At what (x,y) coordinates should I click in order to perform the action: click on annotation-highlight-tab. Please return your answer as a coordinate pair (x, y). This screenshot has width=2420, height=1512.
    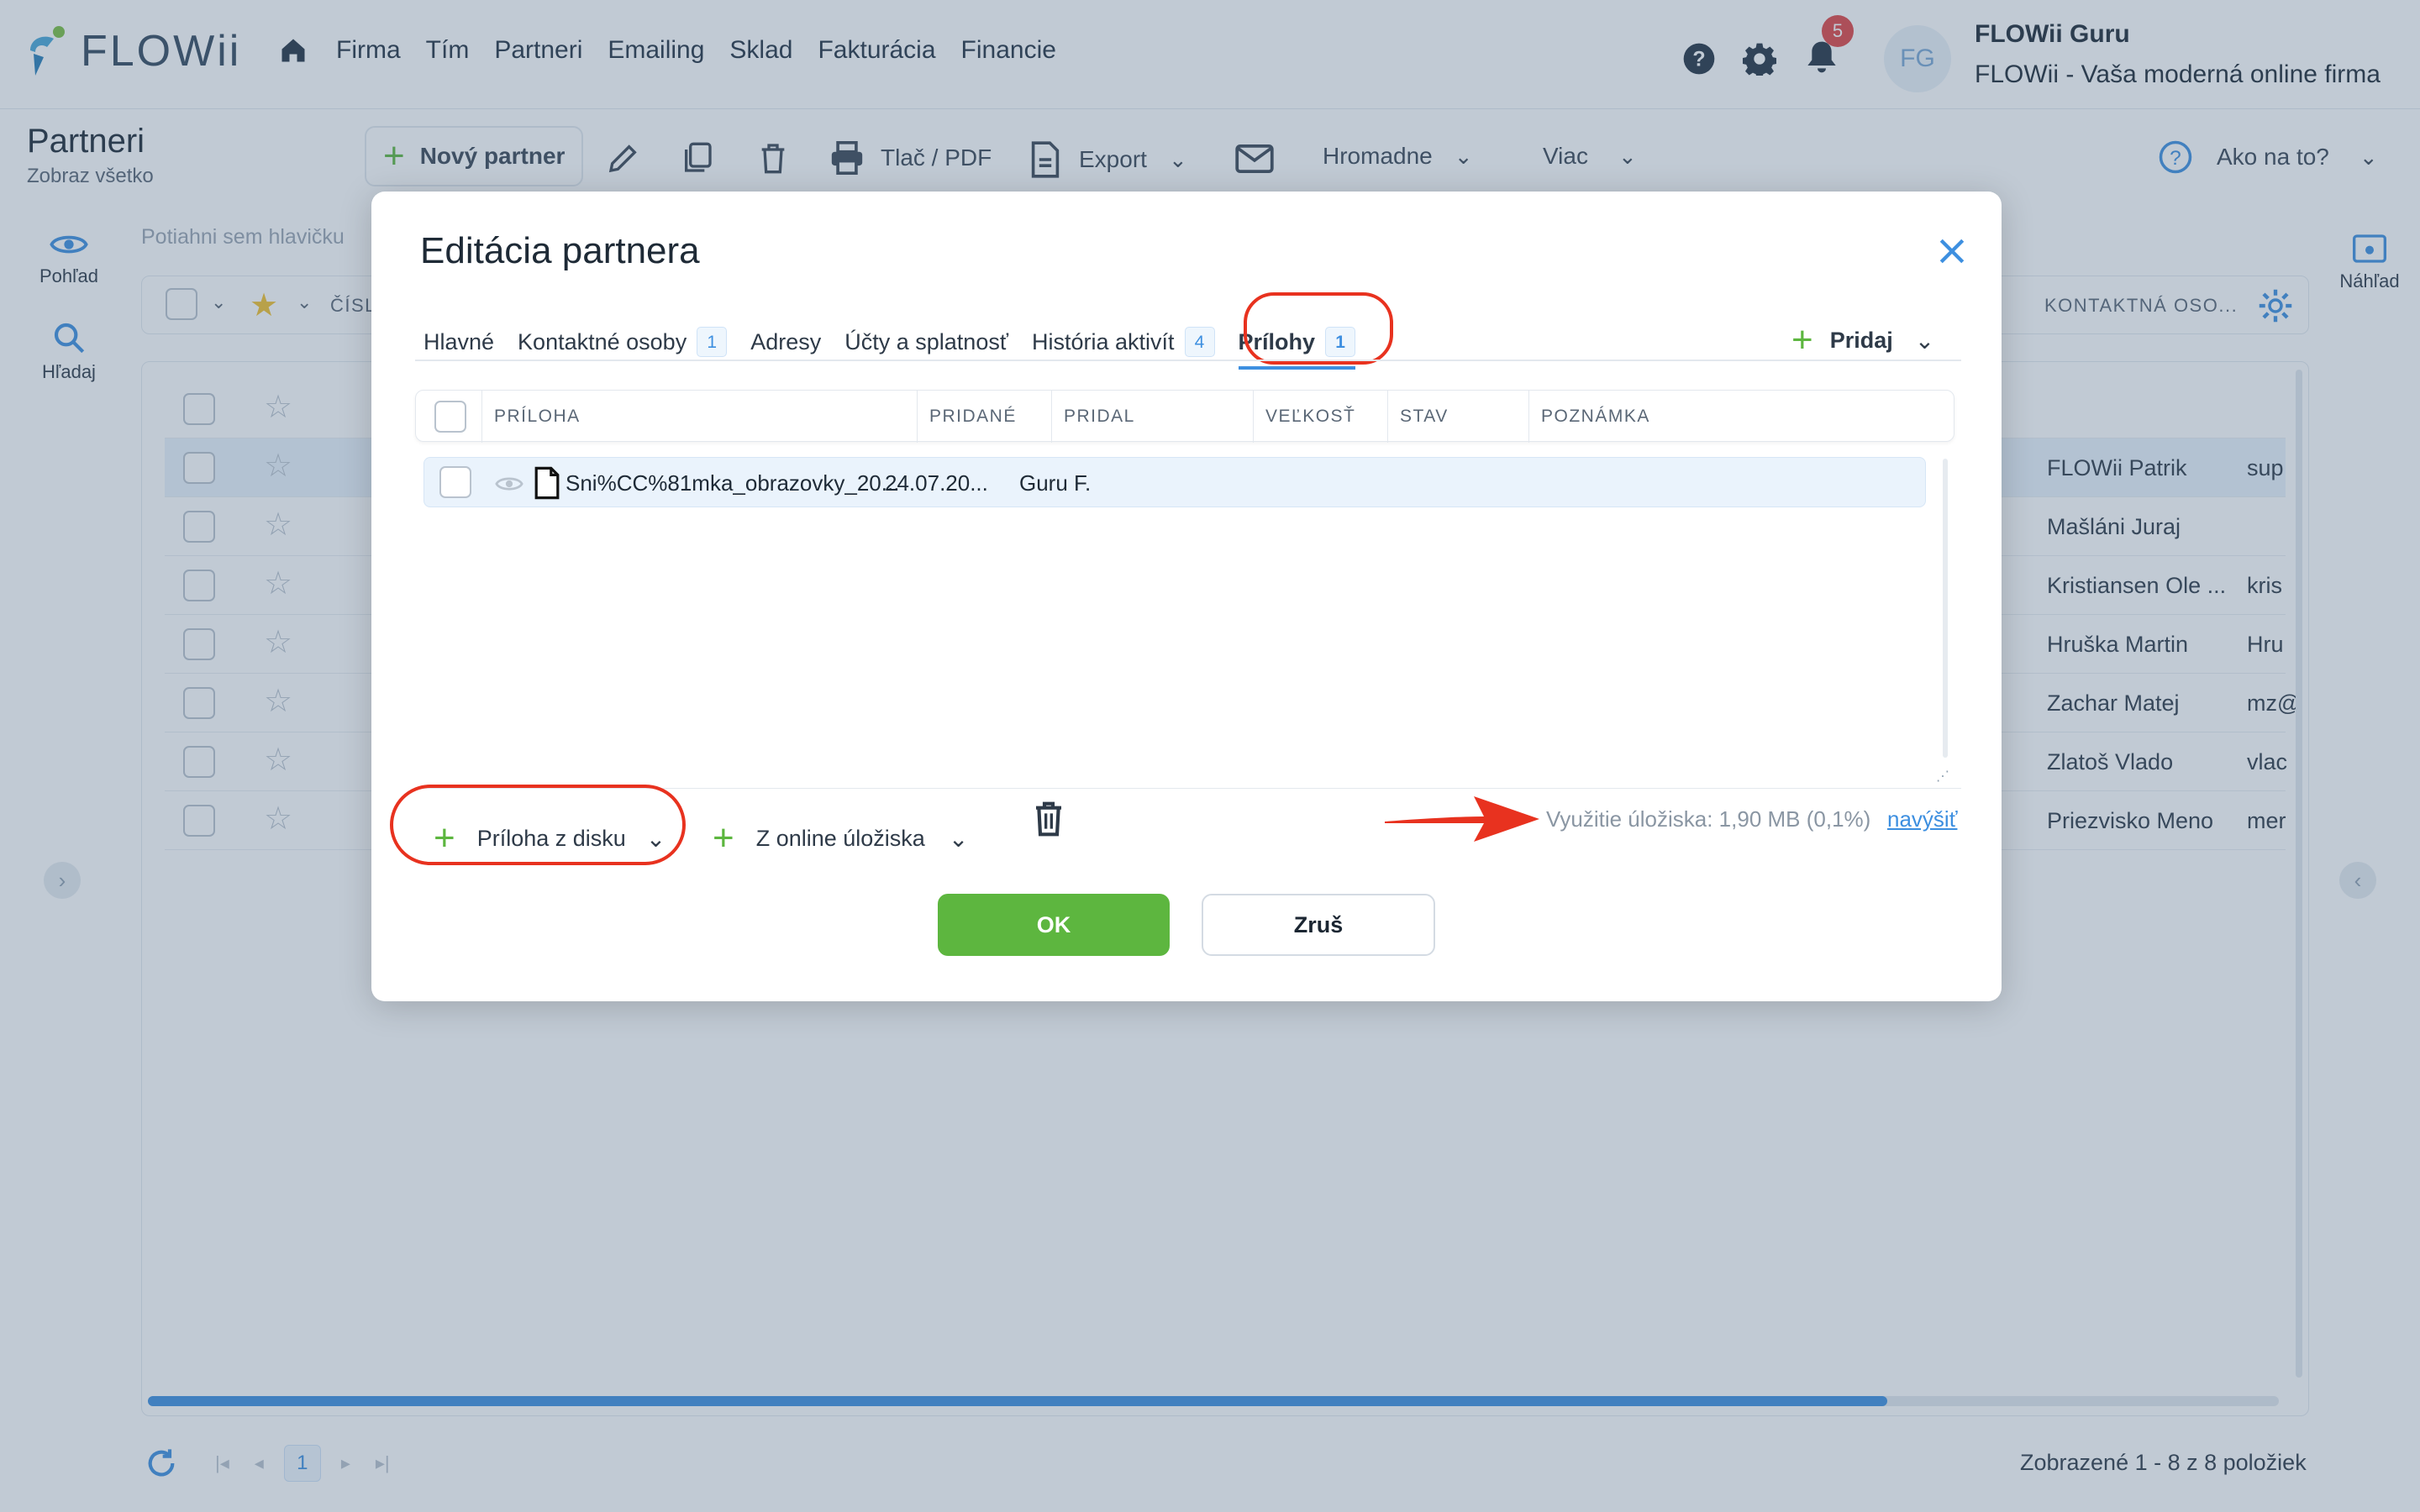
    Looking at the image, I should click on (1318, 328).